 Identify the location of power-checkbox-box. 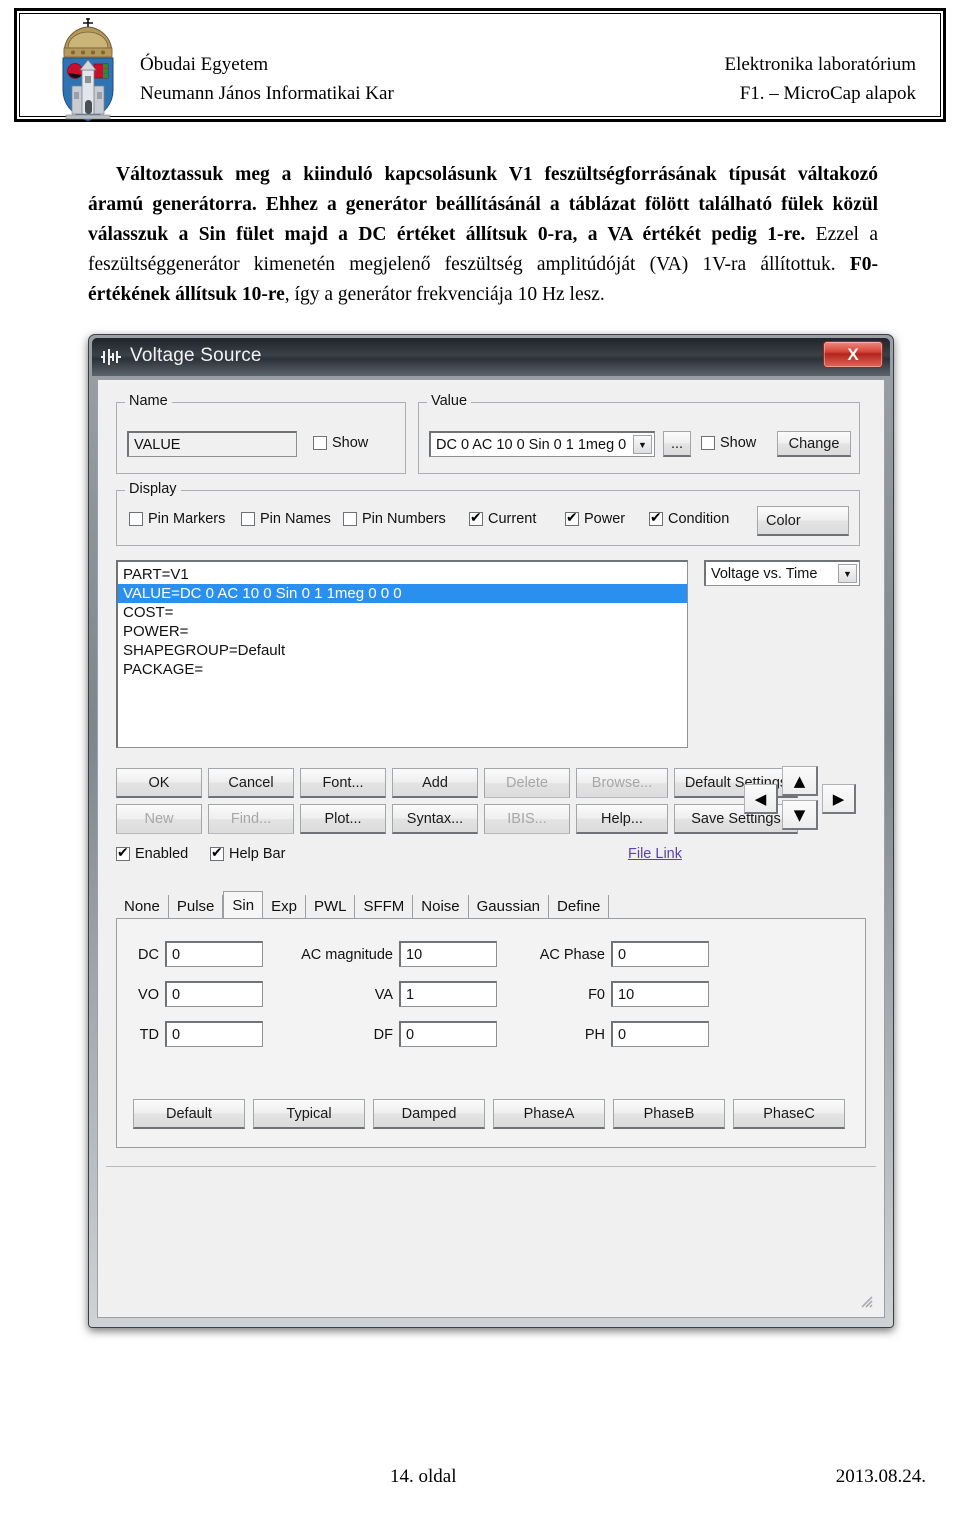
(572, 518).